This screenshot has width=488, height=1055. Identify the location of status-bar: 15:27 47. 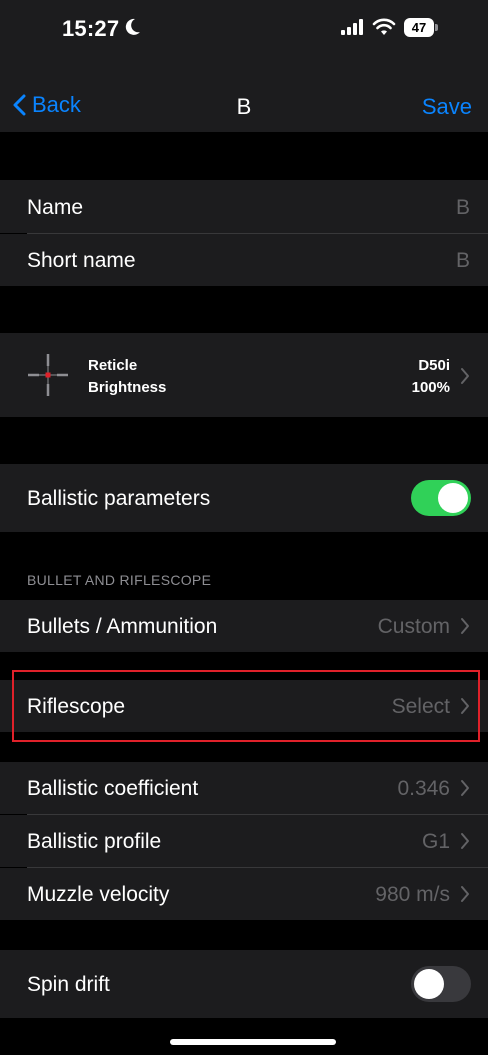
(244, 25).